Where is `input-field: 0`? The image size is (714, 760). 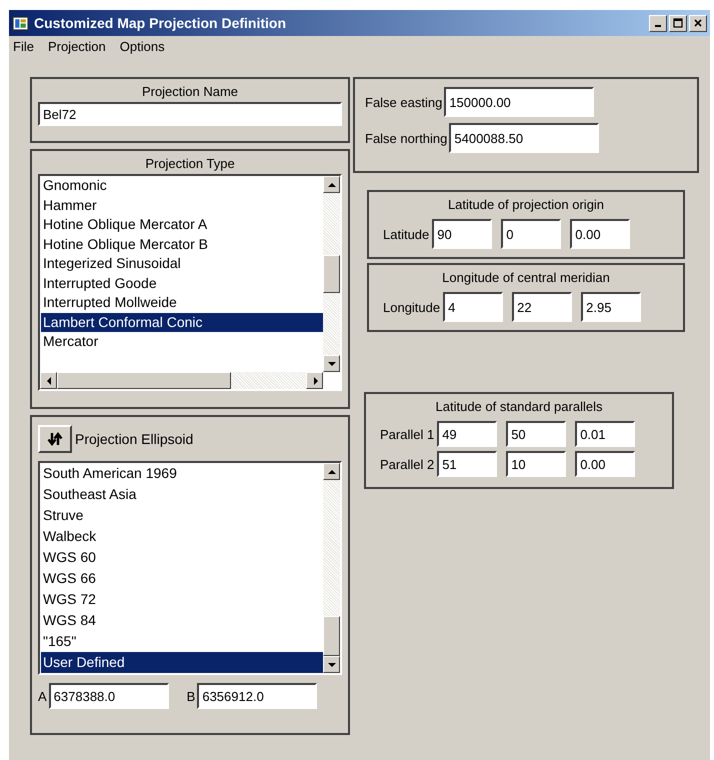
input-field: 0 is located at coordinates (531, 234).